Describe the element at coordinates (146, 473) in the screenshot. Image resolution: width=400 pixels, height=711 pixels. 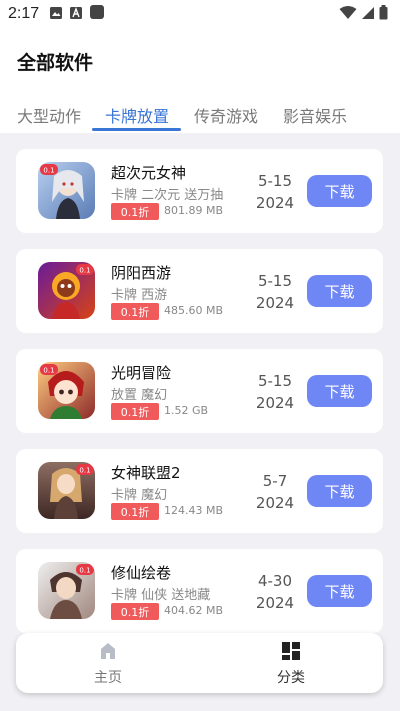
I see `app-name: 女神联盟2` at that location.